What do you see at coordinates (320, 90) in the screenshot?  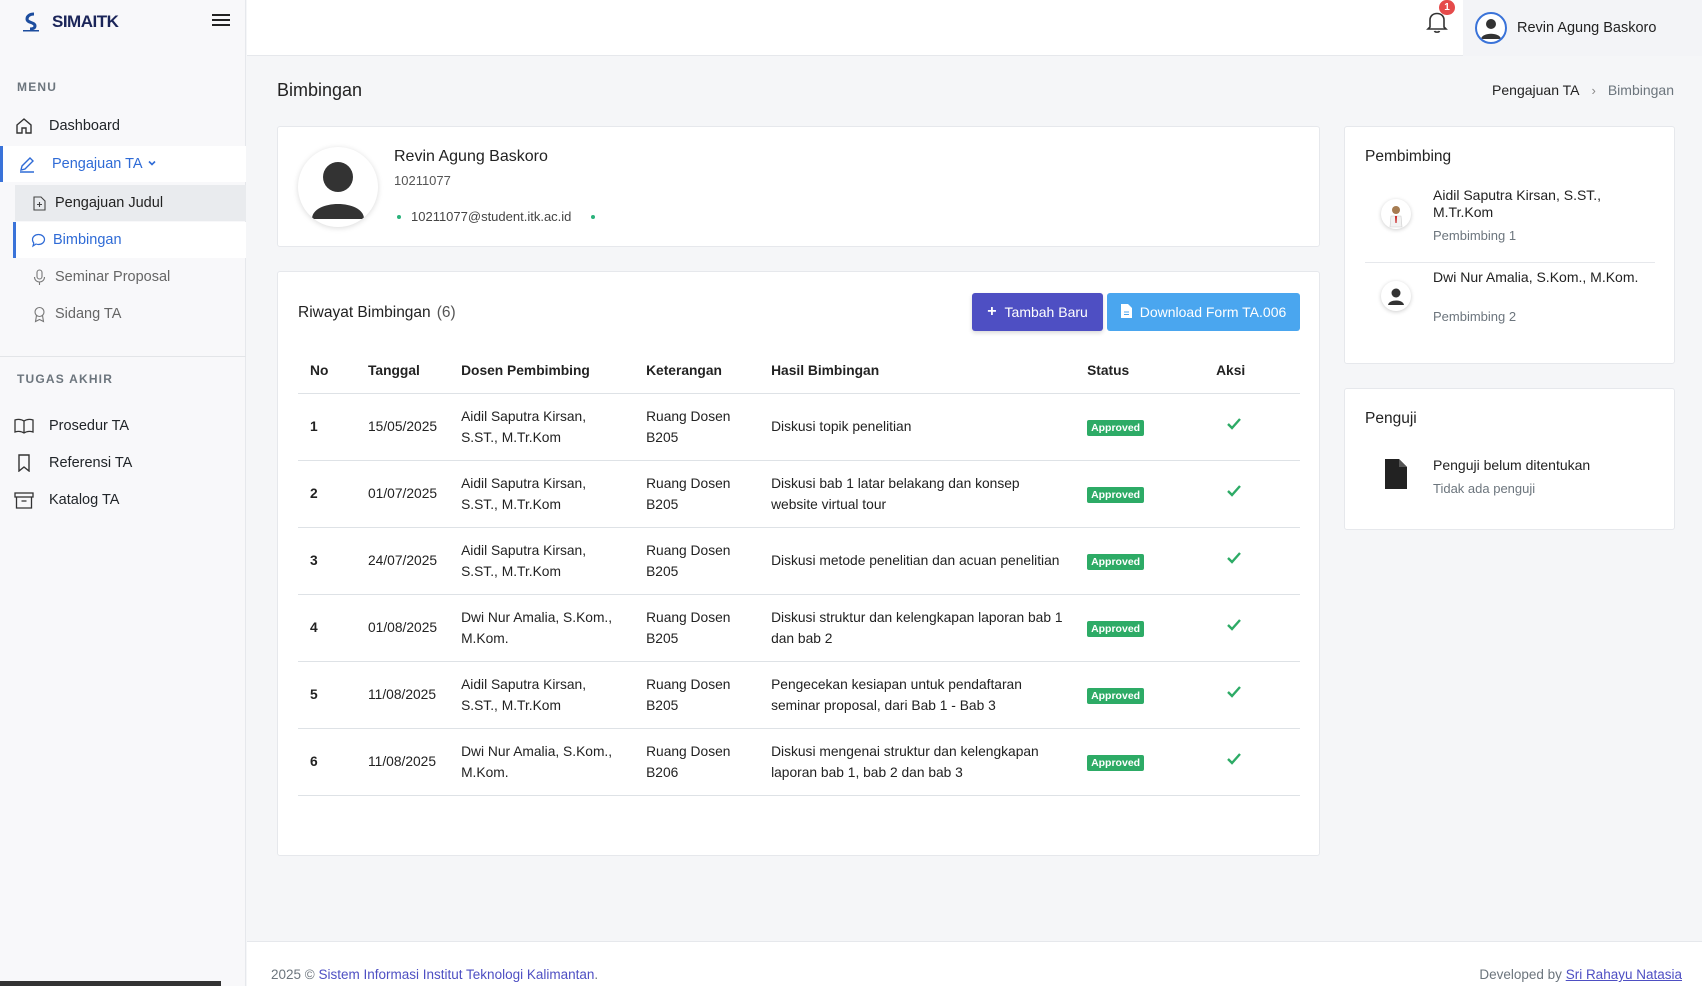 I see `page-title: Bimbingan` at bounding box center [320, 90].